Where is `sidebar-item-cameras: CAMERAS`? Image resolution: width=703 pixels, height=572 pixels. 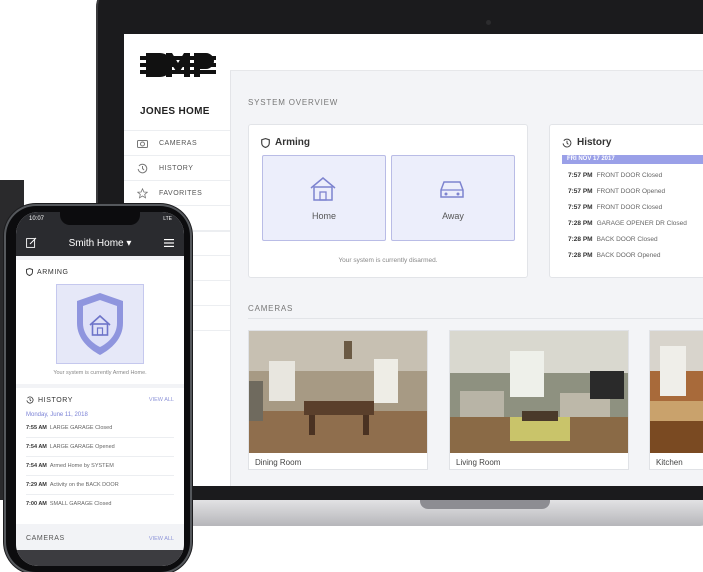
sidebar-item-cameras: CAMERAS is located at coordinates (177, 143).